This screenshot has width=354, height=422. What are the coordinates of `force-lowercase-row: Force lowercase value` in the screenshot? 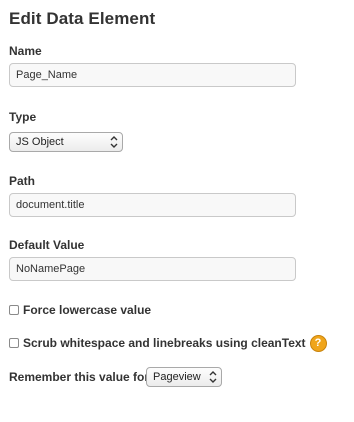 It's located at (80, 310).